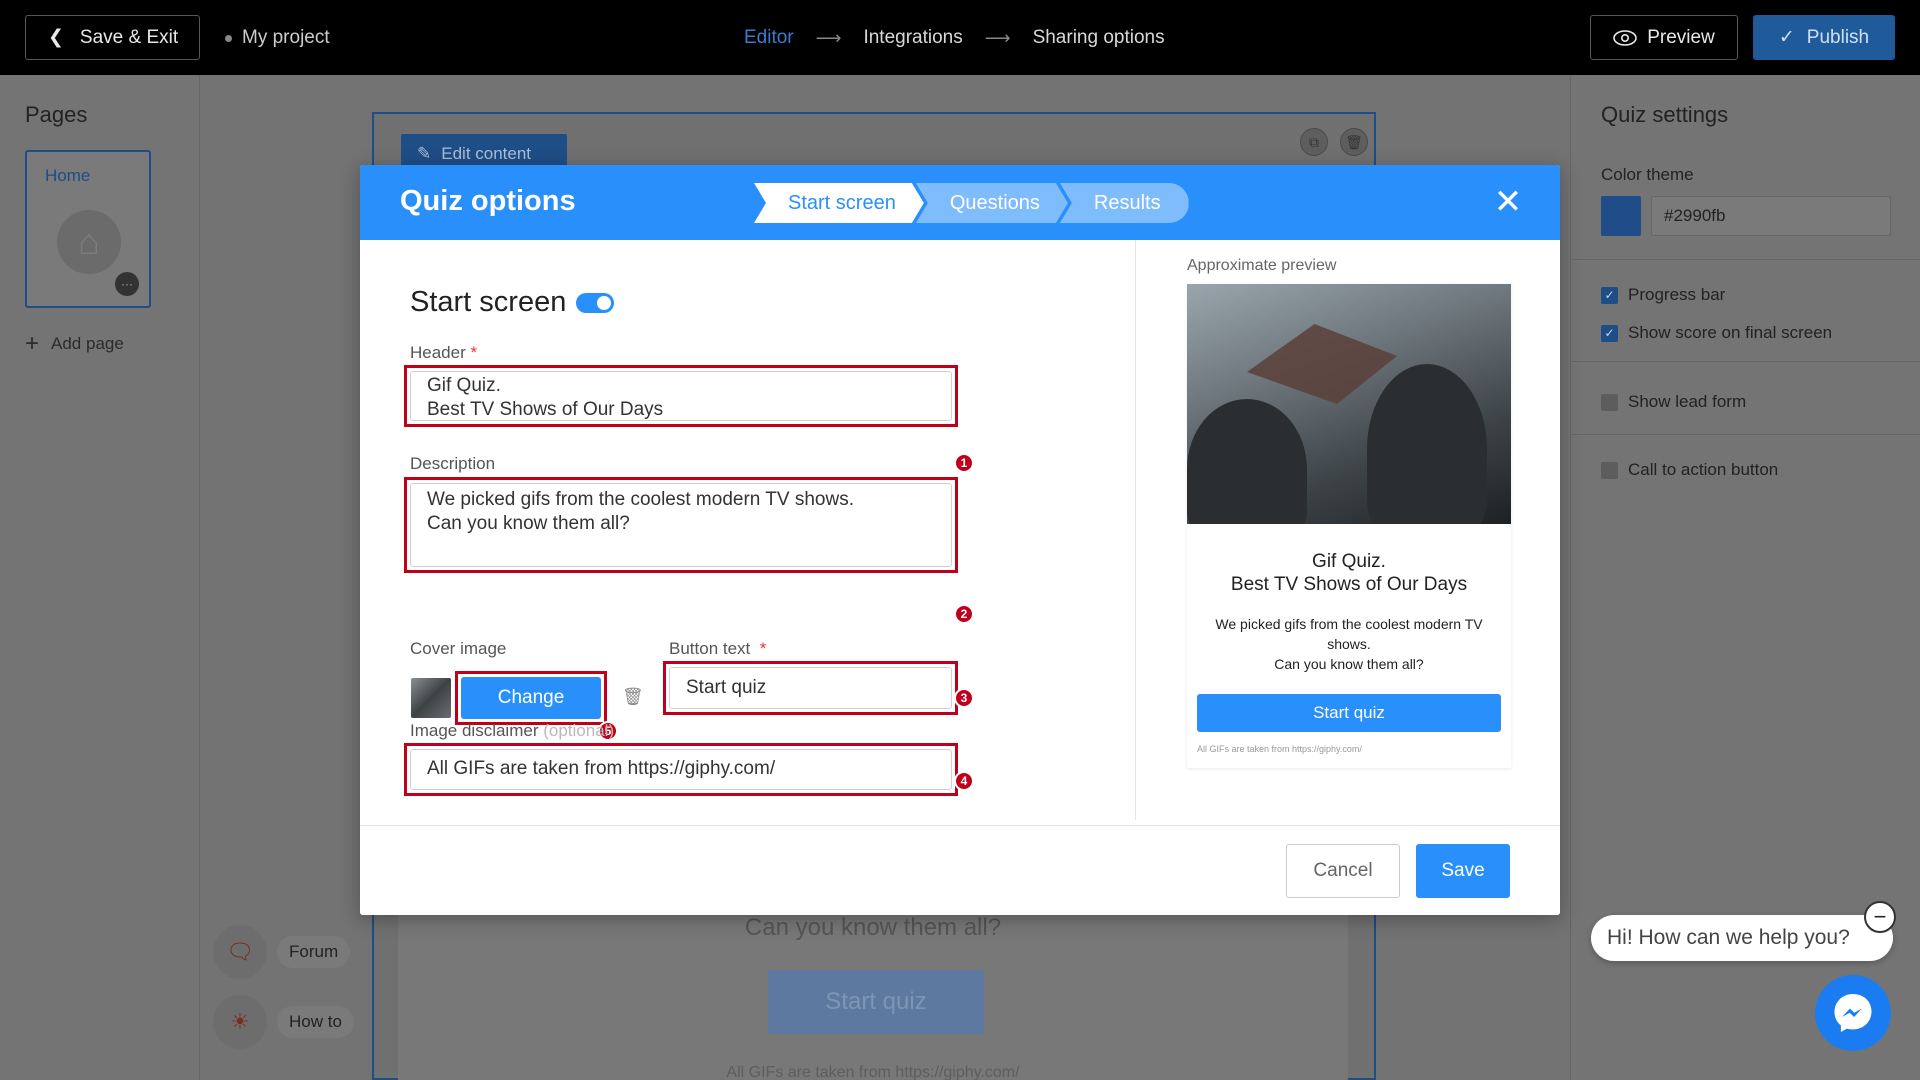 The image size is (1920, 1080). What do you see at coordinates (127, 284) in the screenshot?
I see `more-options-icon: ···` at bounding box center [127, 284].